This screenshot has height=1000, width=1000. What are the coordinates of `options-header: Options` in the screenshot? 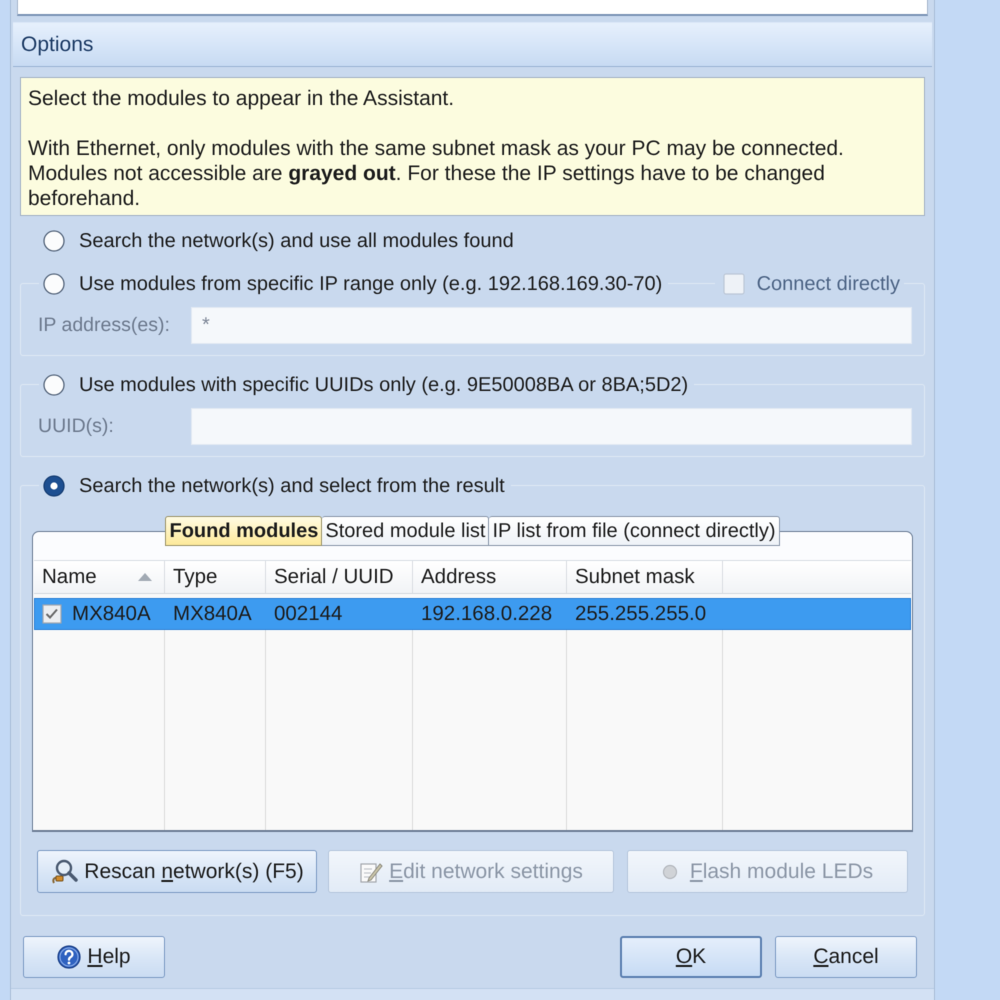 It's located at (472, 44).